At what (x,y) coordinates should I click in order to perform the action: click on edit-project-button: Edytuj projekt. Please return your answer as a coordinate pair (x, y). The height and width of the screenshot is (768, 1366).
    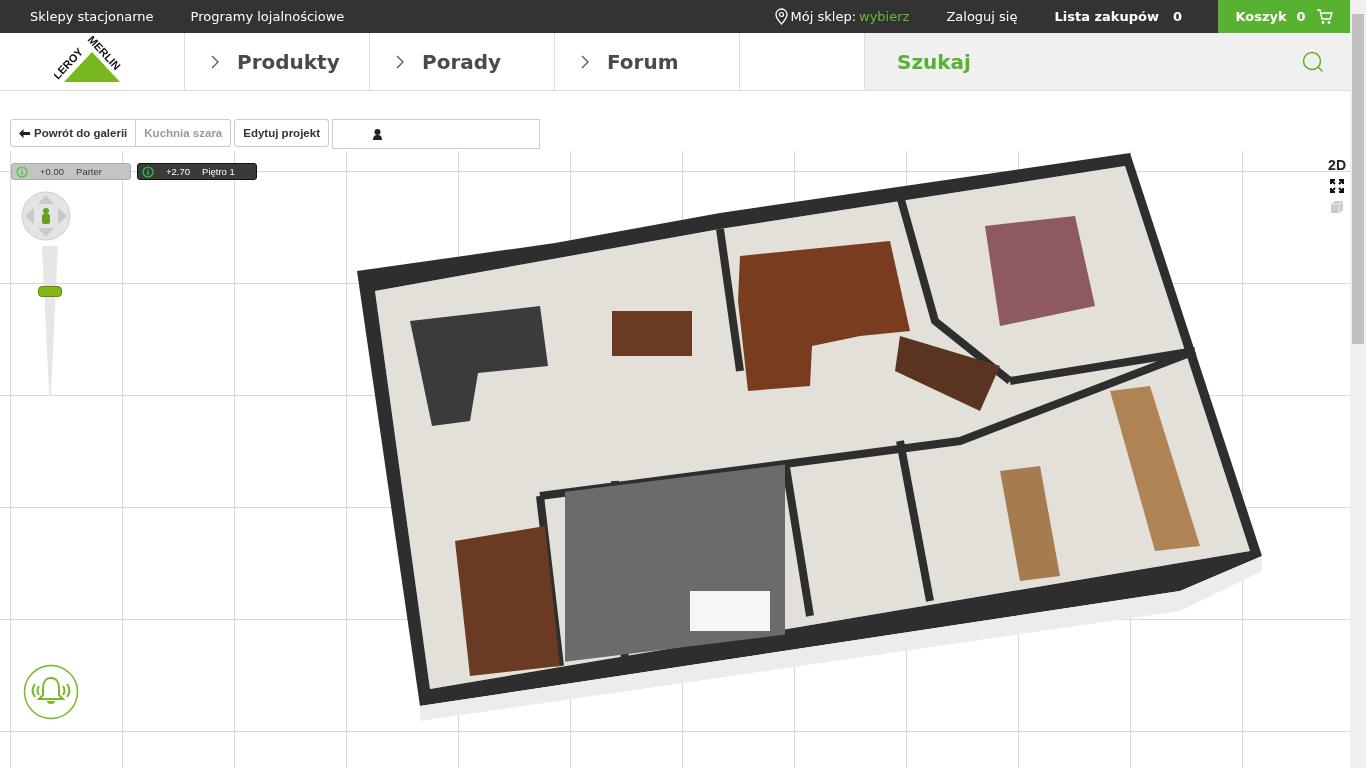
    Looking at the image, I should click on (281, 133).